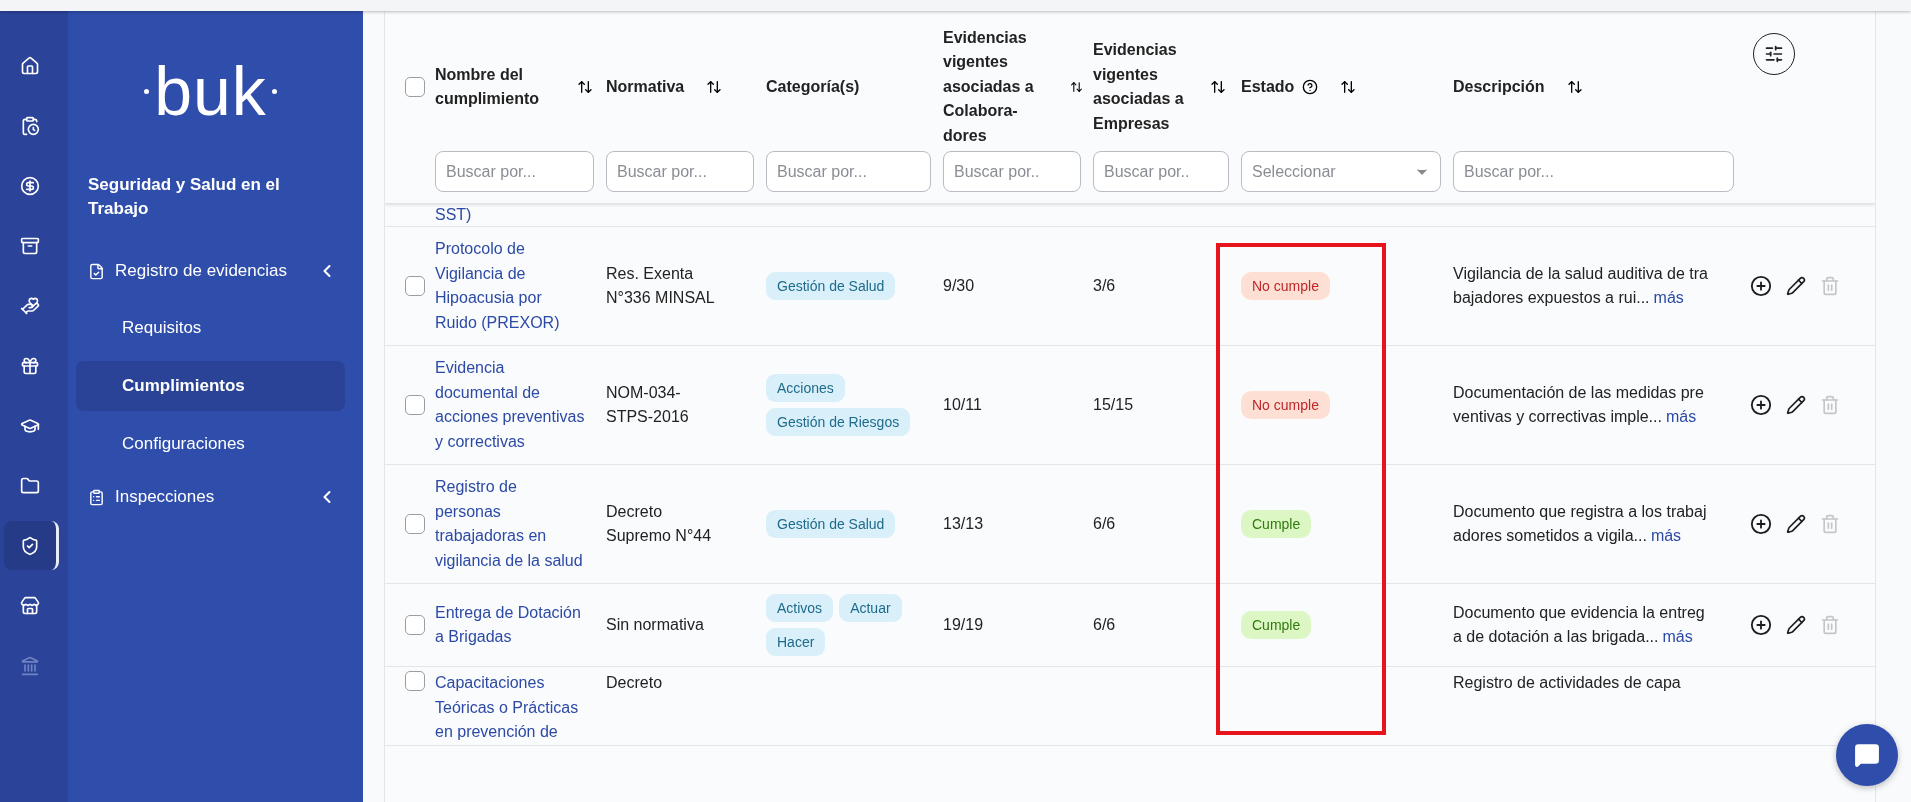 The image size is (1911, 802). Describe the element at coordinates (648, 404) in the screenshot. I see `regulation-text: NOM-034-STPS-2016` at that location.